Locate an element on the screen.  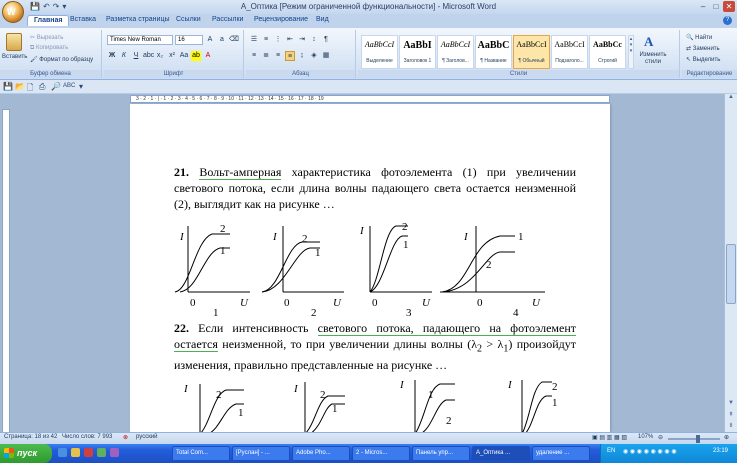
curve-b-label: 2 is located at coordinates (489, 265).